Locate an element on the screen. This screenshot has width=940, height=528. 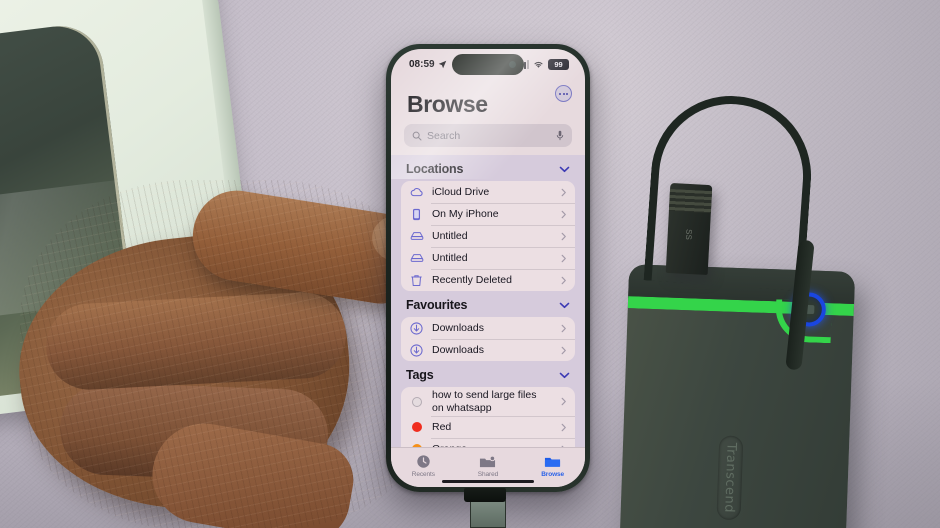
page-title: Browse is located at coordinates (447, 104).